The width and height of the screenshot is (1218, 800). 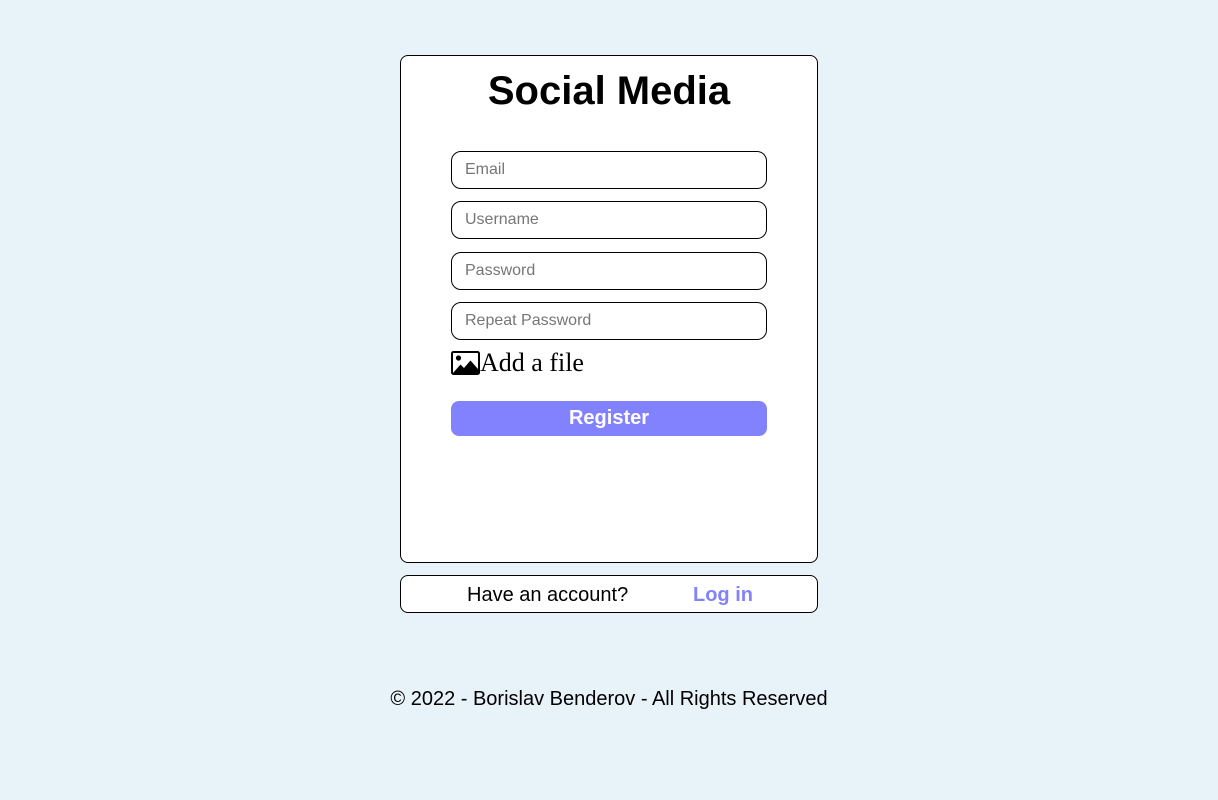 I want to click on add-file-button: Add a file, so click(x=517, y=363).